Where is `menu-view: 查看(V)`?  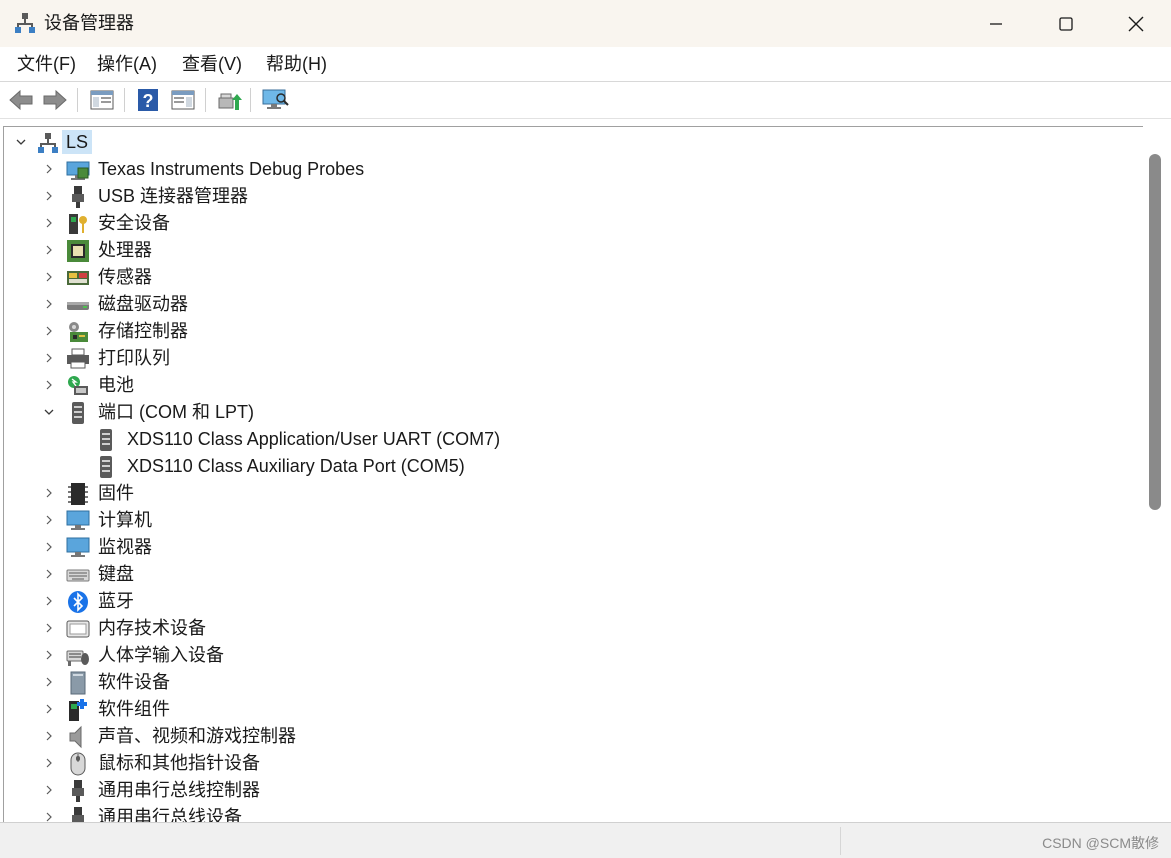
menu-view: 查看(V) is located at coordinates (212, 64).